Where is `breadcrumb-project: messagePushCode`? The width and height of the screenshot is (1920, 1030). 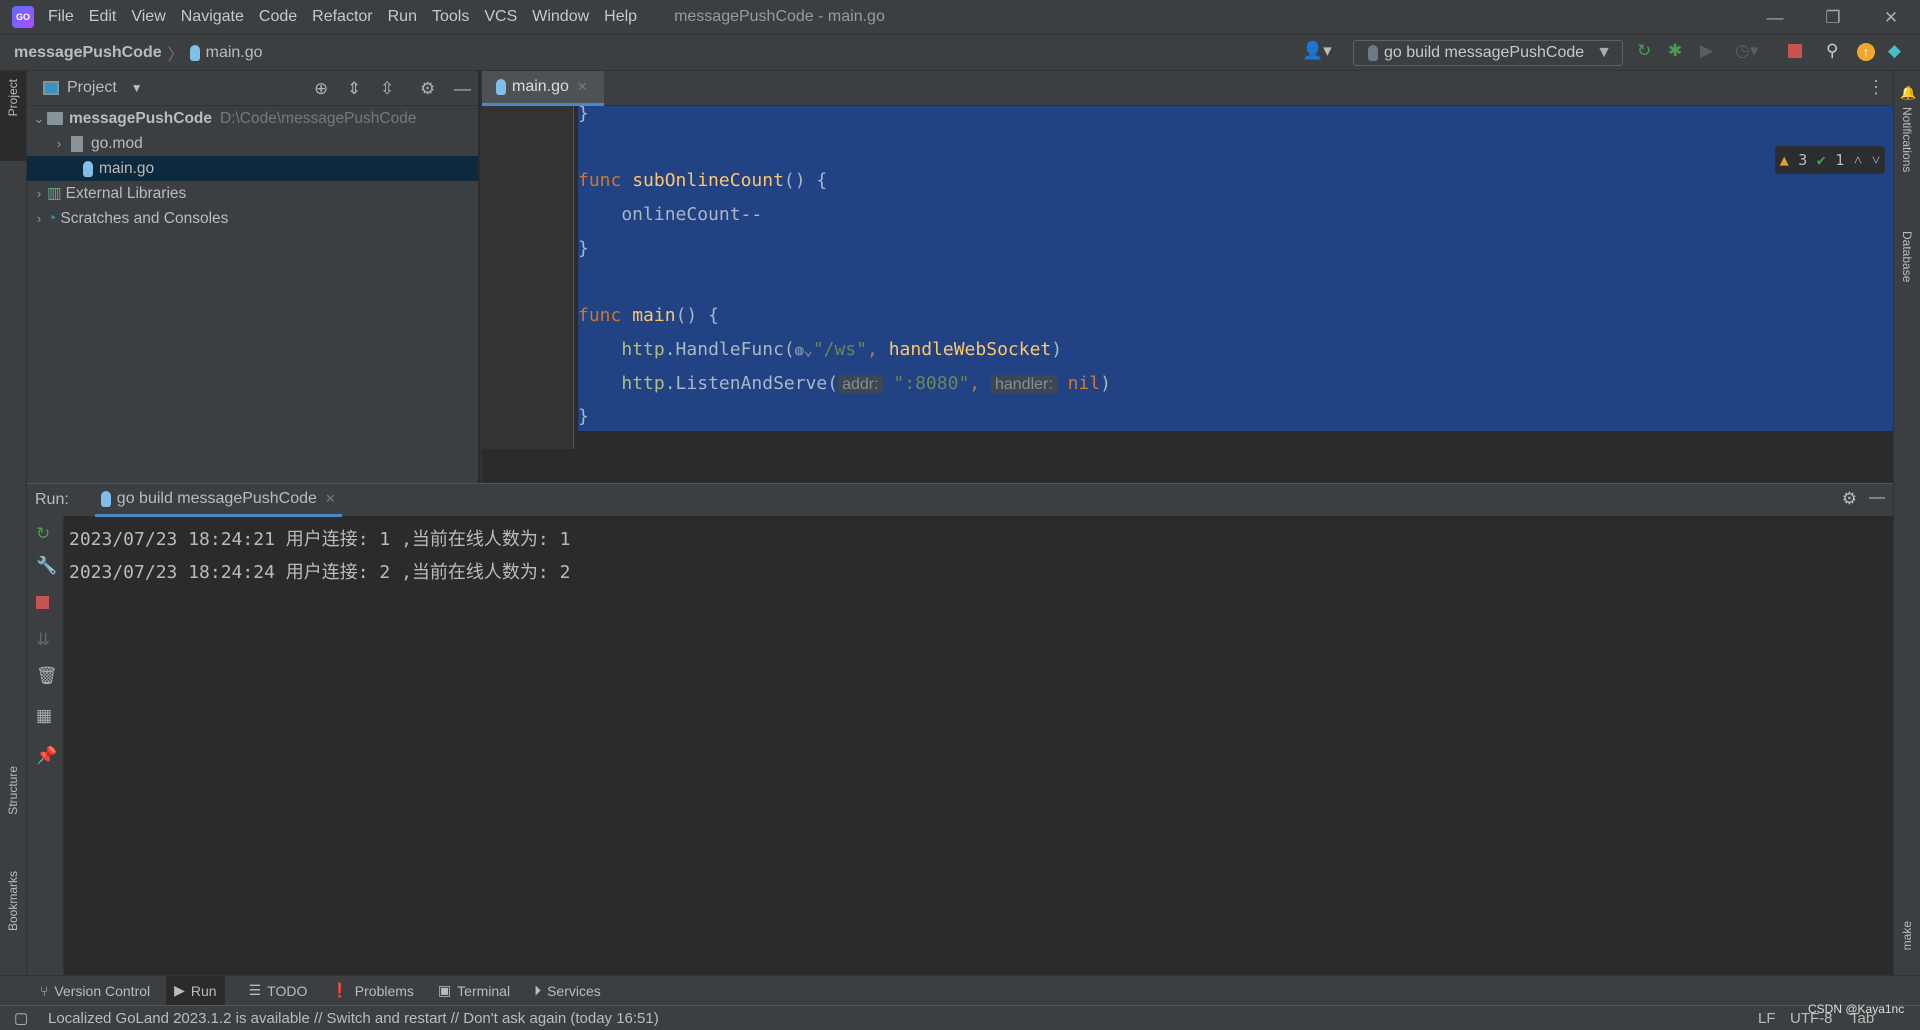 breadcrumb-project: messagePushCode is located at coordinates (88, 53).